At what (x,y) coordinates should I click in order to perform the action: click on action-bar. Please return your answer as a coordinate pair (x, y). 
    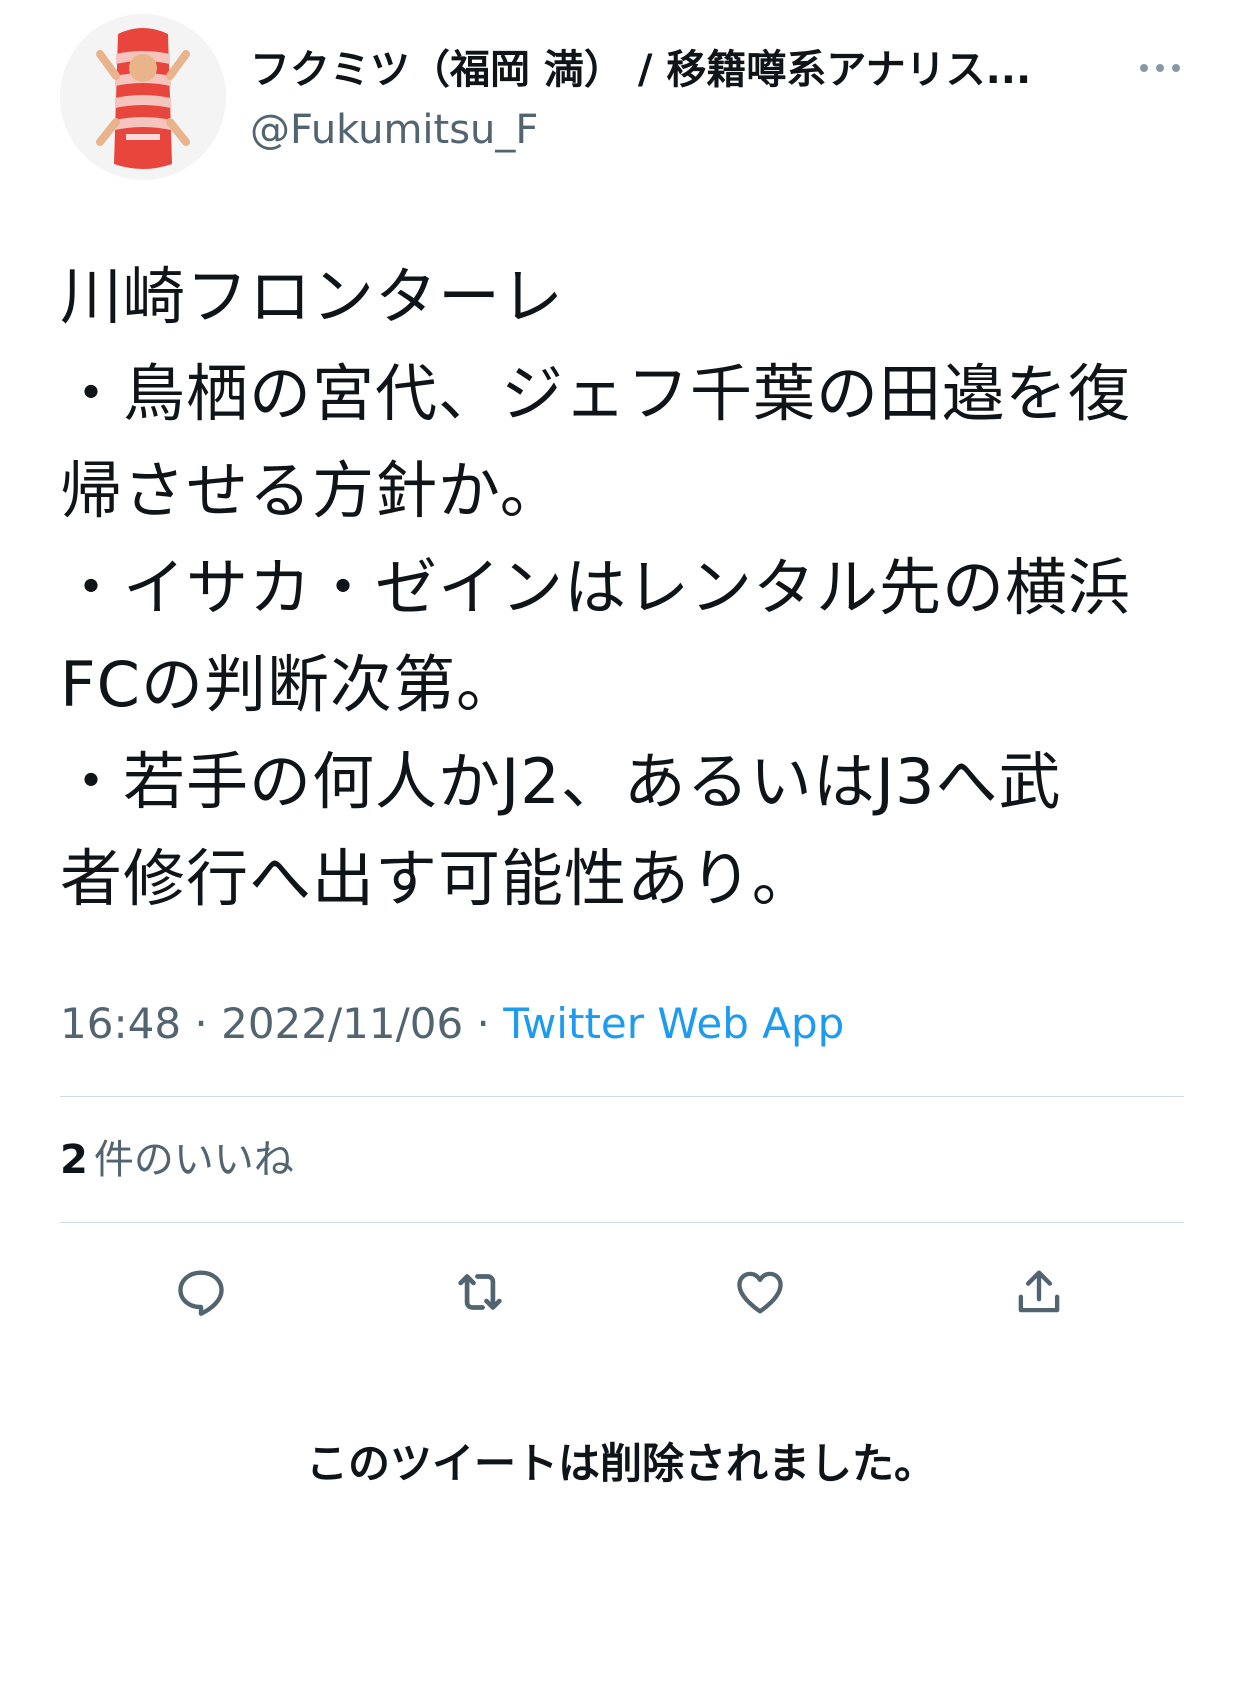
    Looking at the image, I should click on (621, 1292).